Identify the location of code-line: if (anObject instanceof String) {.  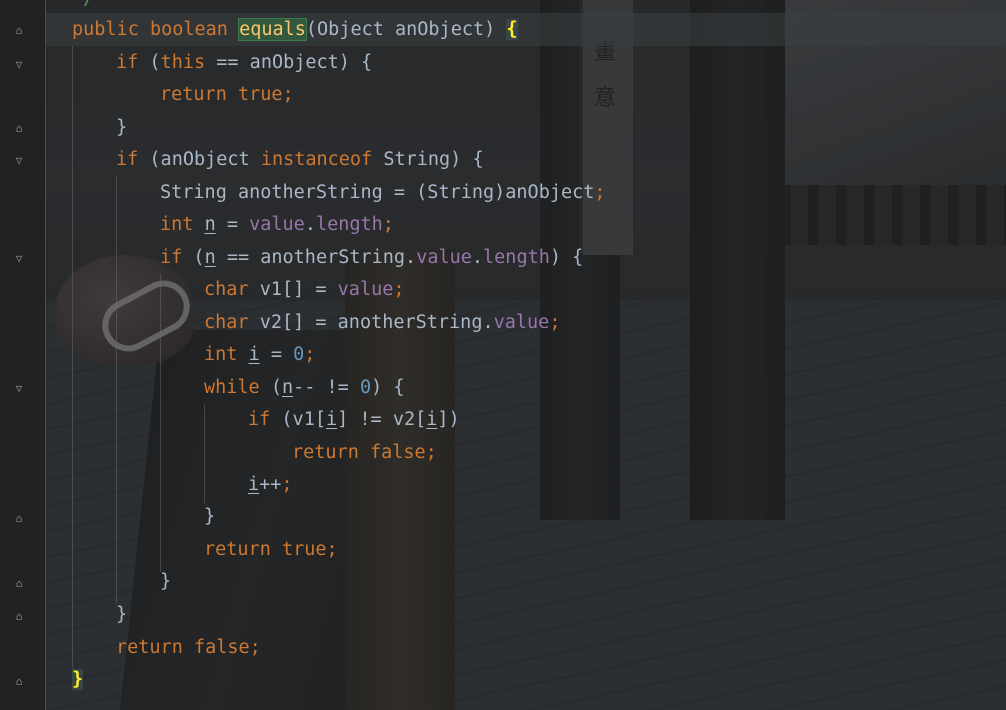
(300, 160).